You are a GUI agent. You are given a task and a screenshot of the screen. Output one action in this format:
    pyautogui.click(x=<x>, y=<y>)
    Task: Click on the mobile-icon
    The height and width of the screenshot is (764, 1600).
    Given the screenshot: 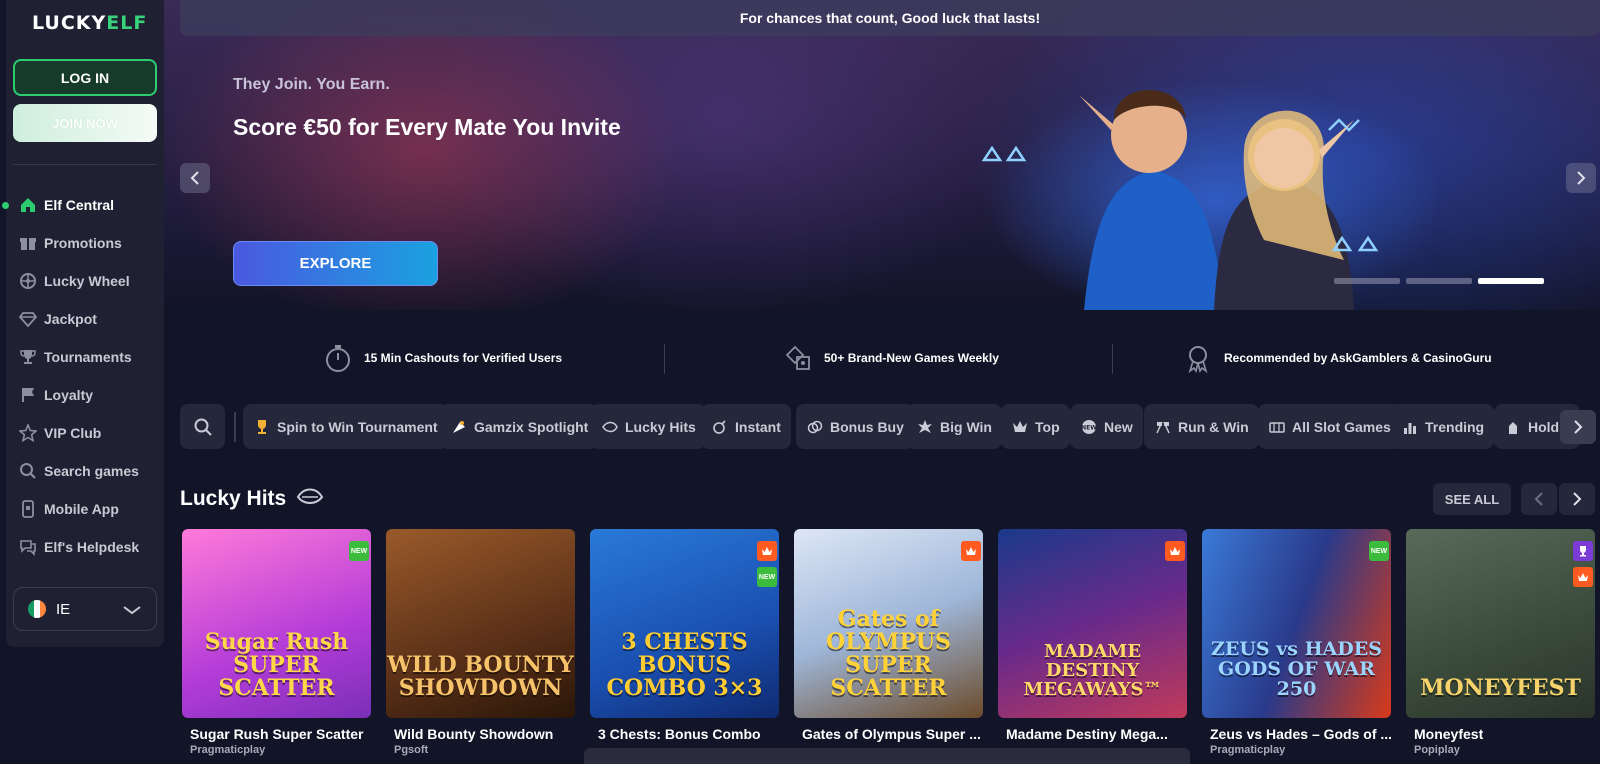 What is the action you would take?
    pyautogui.click(x=28, y=509)
    